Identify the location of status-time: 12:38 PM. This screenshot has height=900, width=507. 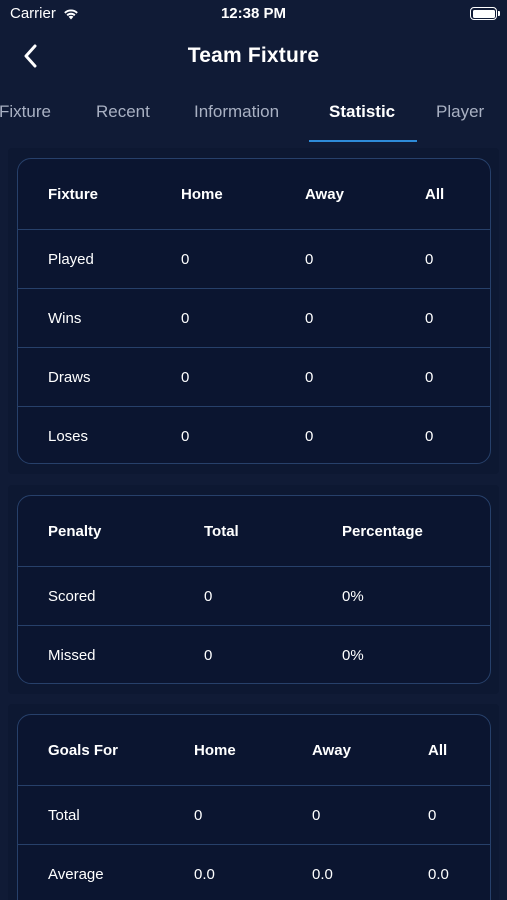
(253, 13).